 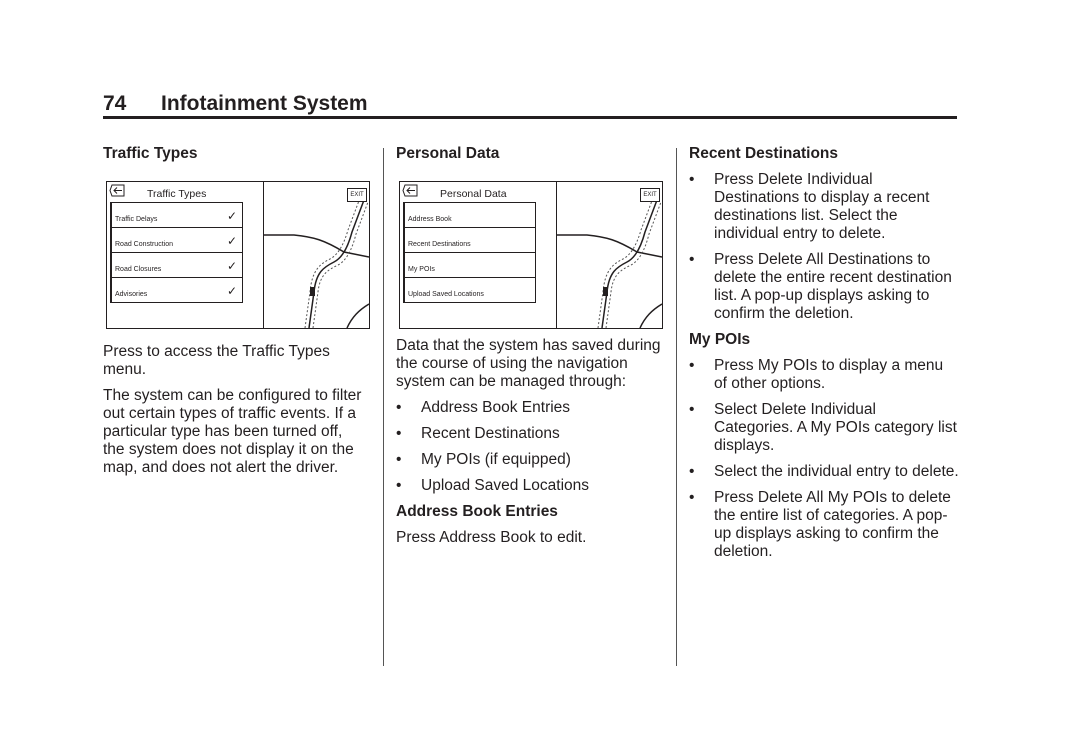 I want to click on screen-title: Personal Data, so click(x=473, y=194).